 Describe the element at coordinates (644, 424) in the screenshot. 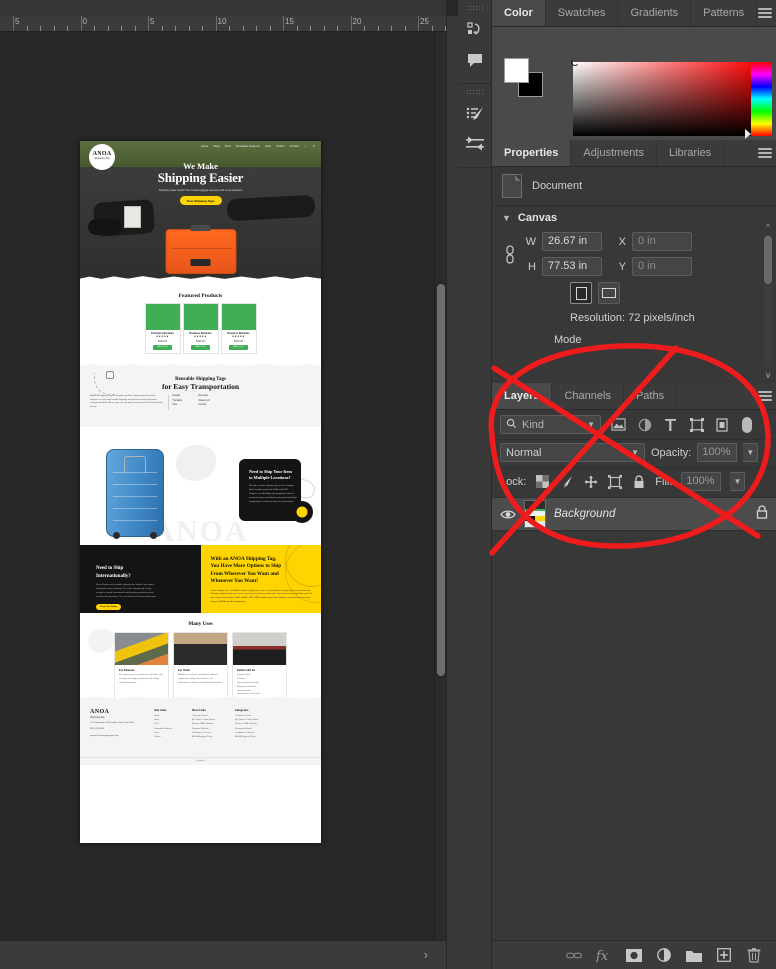

I see `adjustment-layer-filter-icon` at that location.